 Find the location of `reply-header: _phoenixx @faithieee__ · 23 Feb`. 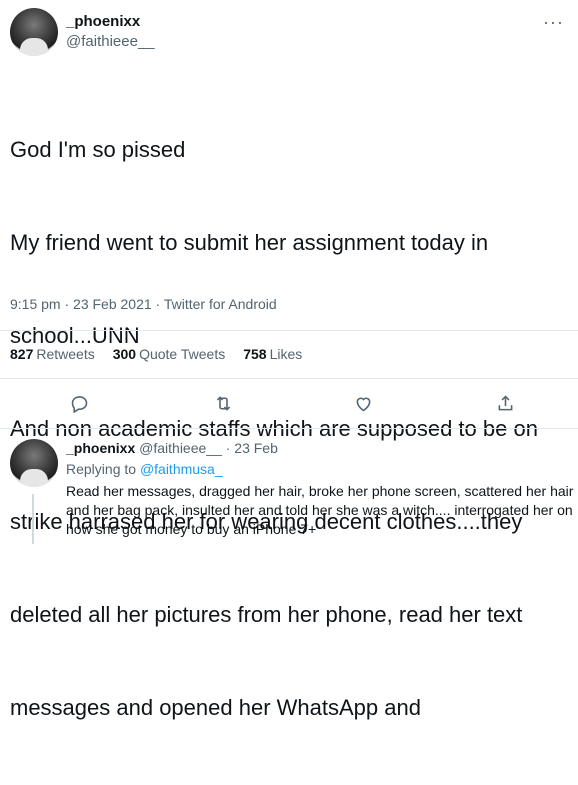

reply-header: _phoenixx @faithieee__ · 23 Feb is located at coordinates (172, 448).